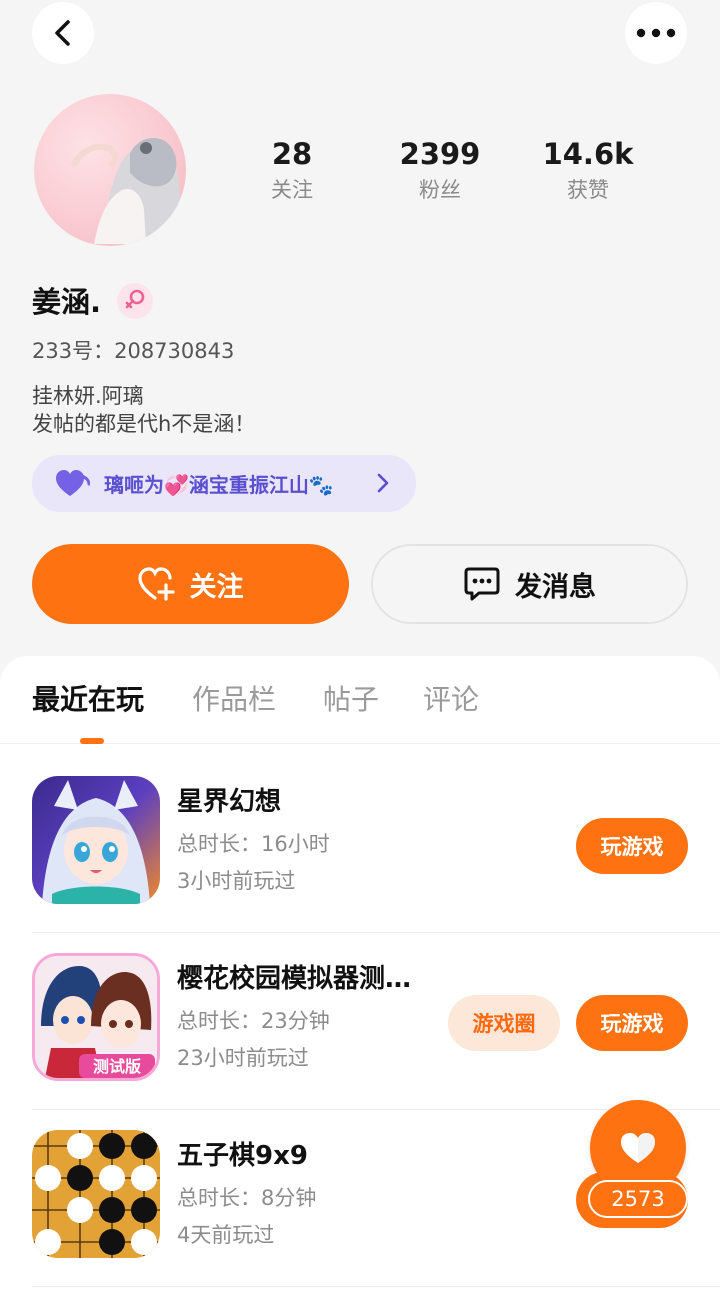 The height and width of the screenshot is (1297, 720). Describe the element at coordinates (555, 587) in the screenshot. I see `message-label: 发消息` at that location.